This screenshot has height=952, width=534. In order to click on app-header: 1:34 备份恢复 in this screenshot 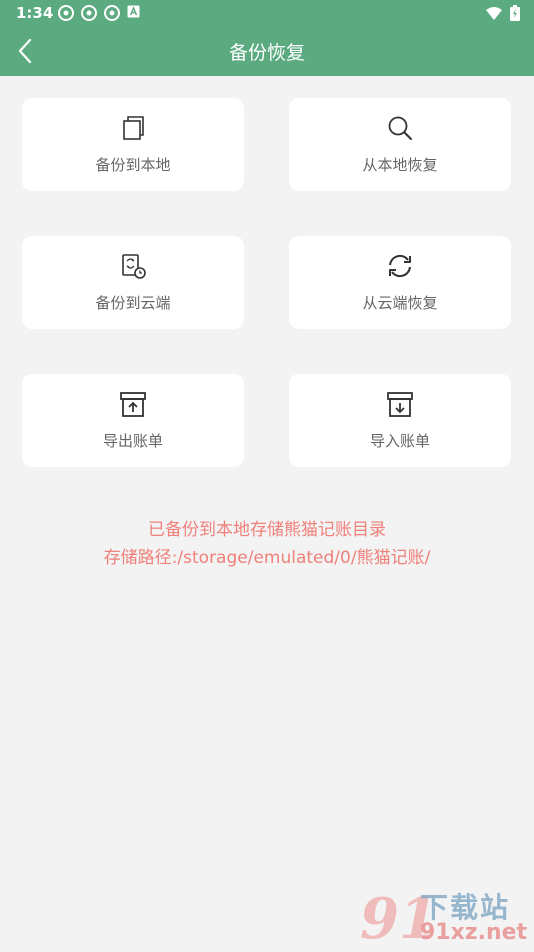, I will do `click(267, 38)`.